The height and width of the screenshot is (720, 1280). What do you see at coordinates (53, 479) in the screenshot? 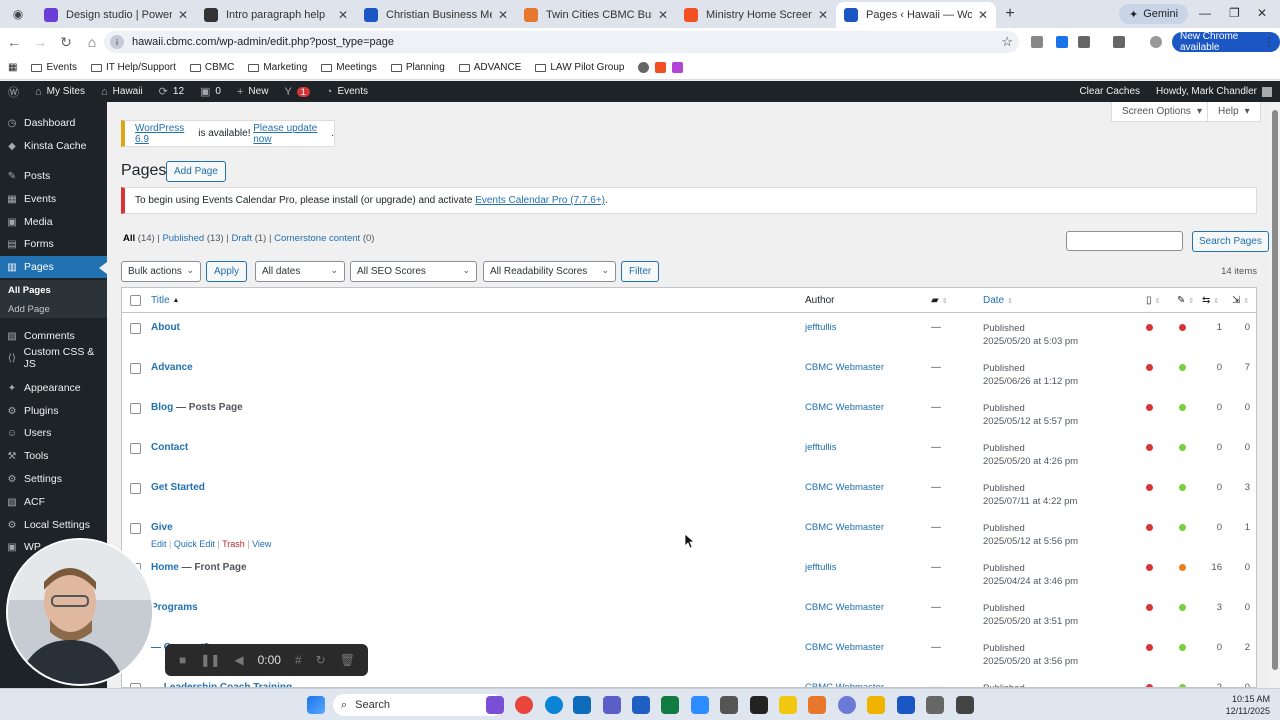
I see `sidebar-item-settings: ⚙ Settings` at bounding box center [53, 479].